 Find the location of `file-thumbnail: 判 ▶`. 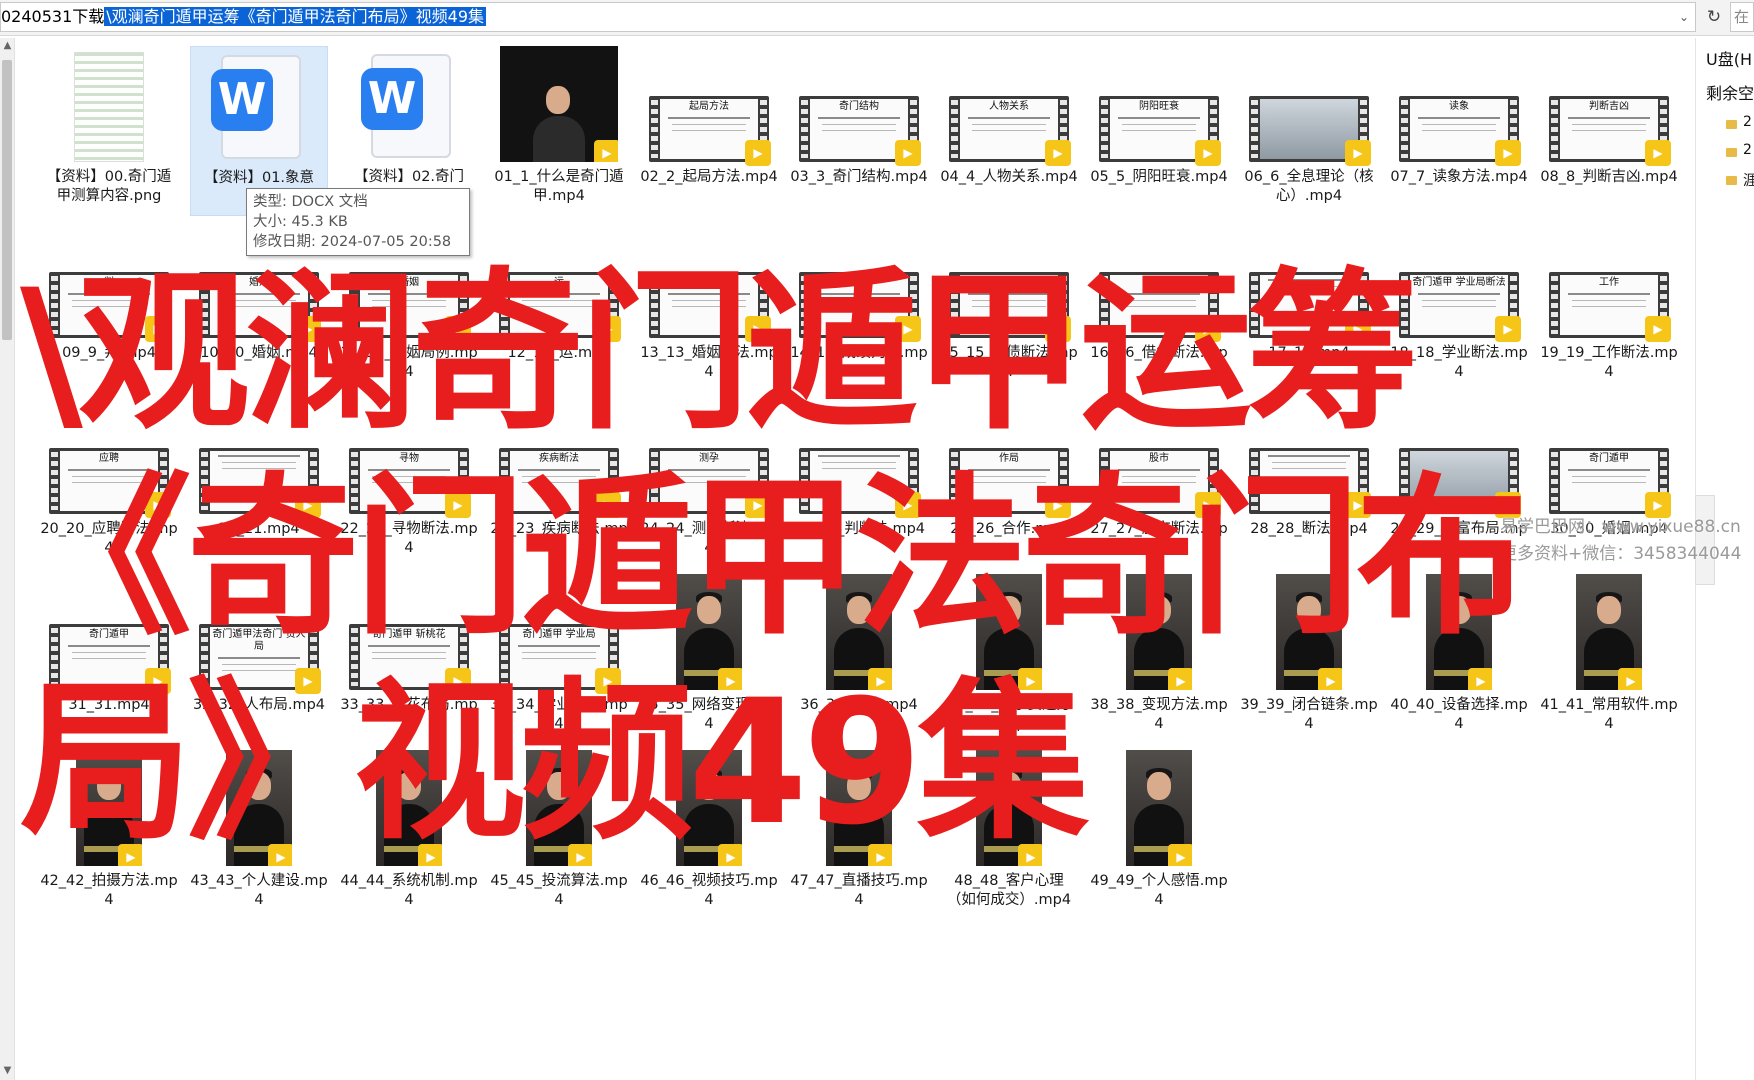

file-thumbnail: 判 ▶ is located at coordinates (109, 282).